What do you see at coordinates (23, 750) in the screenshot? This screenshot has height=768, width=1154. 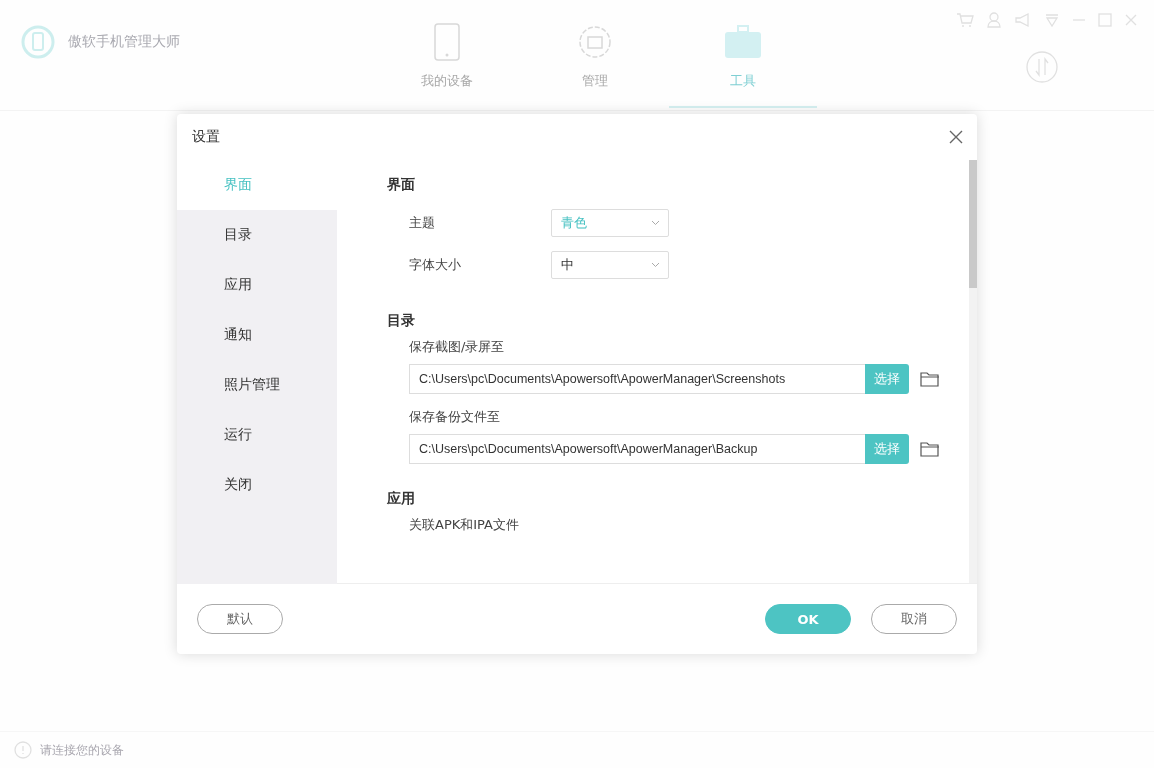 I see `info-icon` at bounding box center [23, 750].